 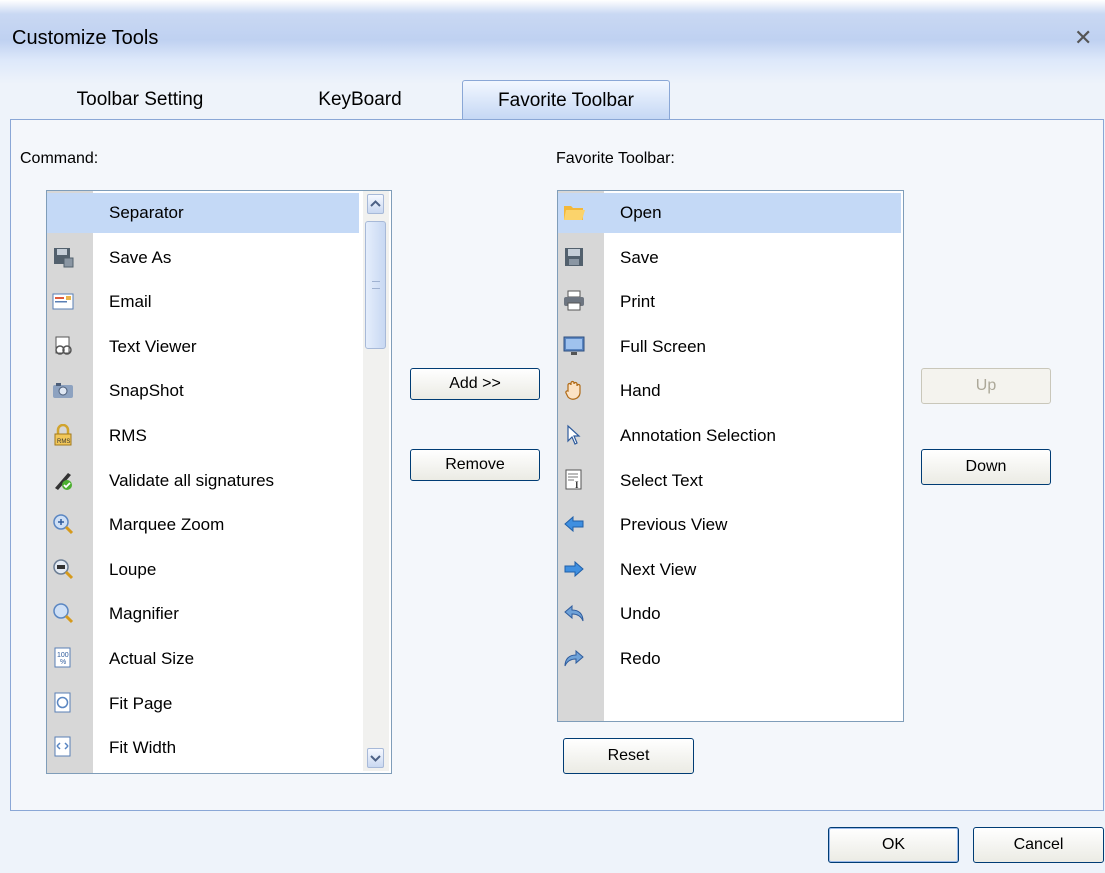 I want to click on command-item: Marquee Zoom, so click(x=203, y=525).